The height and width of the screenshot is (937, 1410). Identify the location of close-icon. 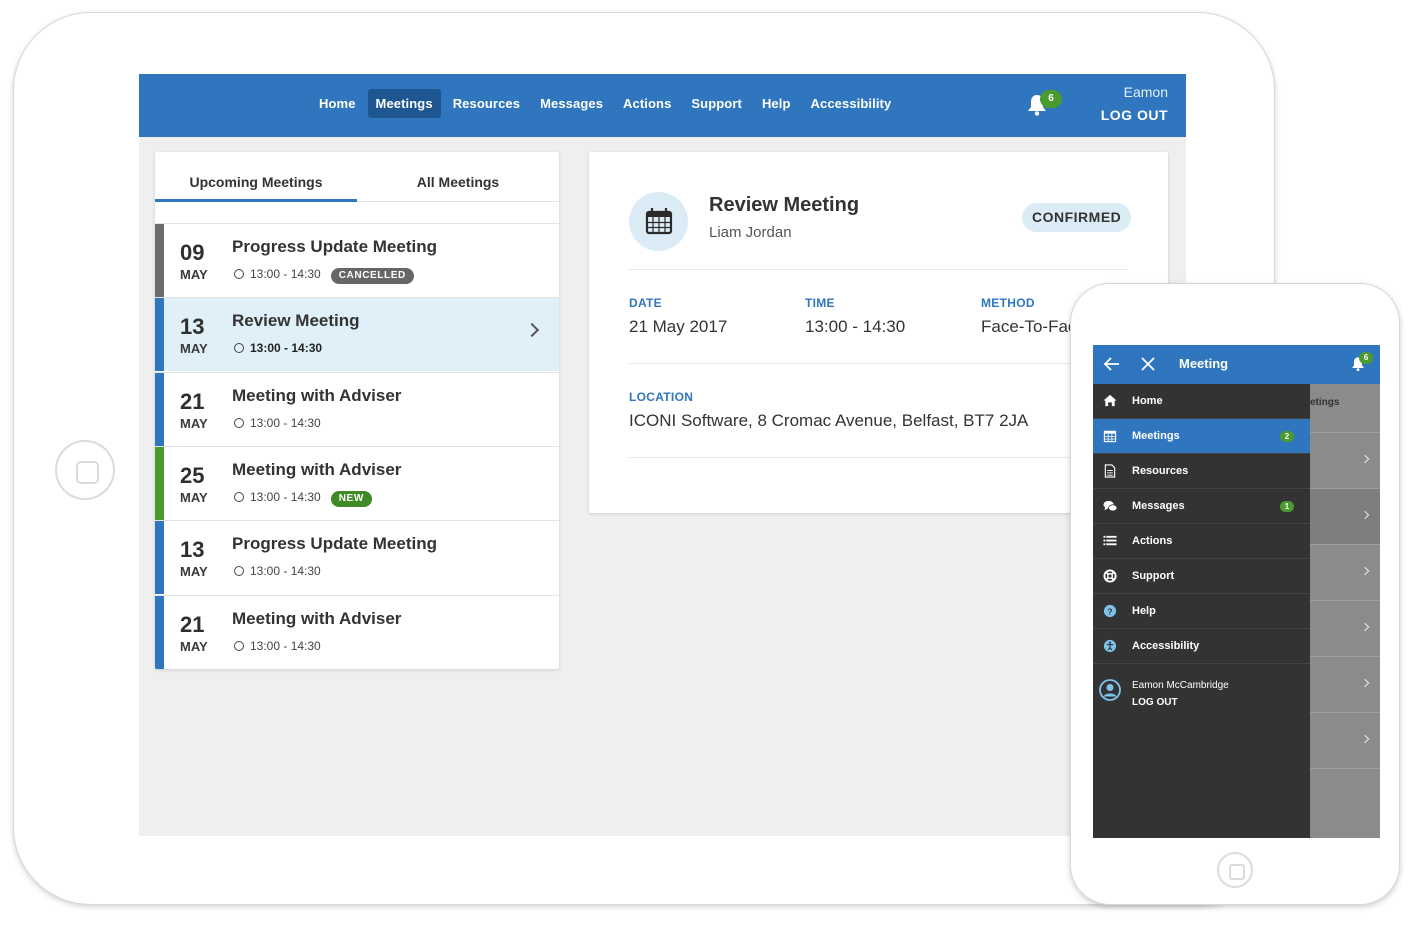
(1148, 364).